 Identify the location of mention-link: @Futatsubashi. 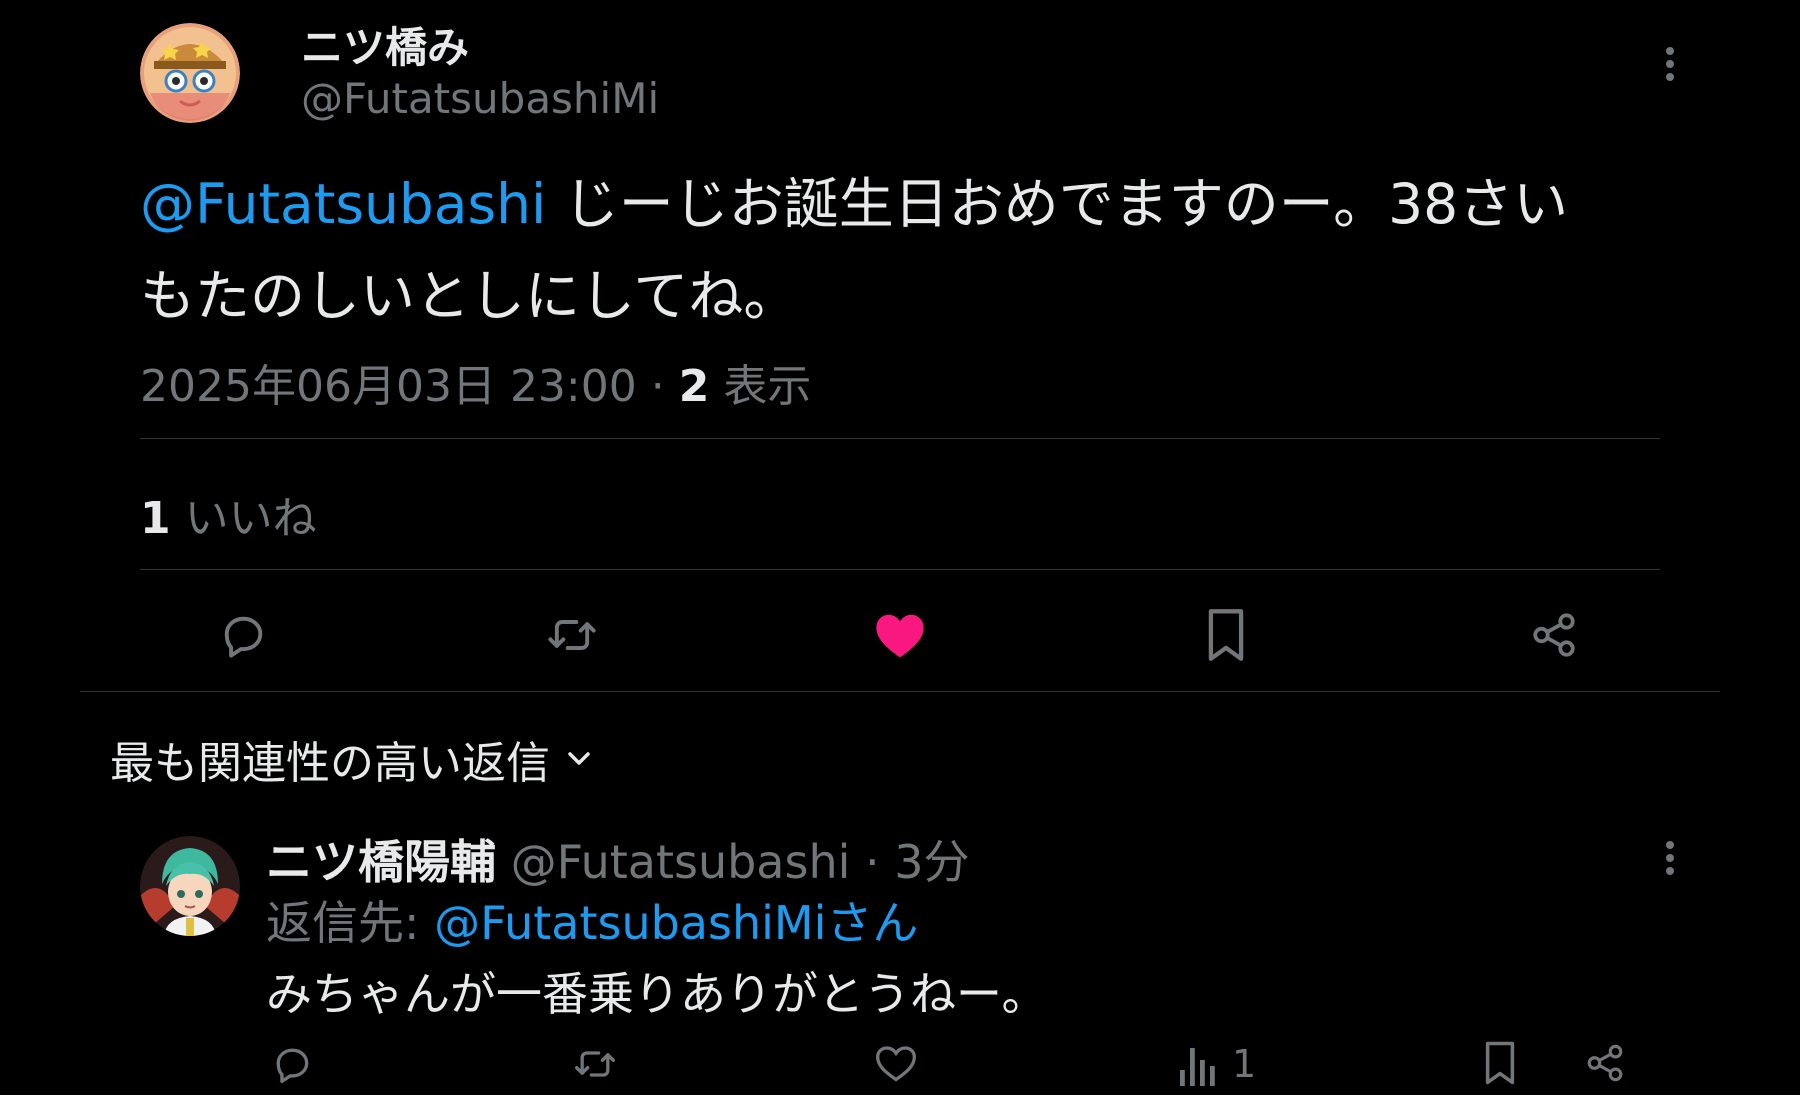
(343, 204).